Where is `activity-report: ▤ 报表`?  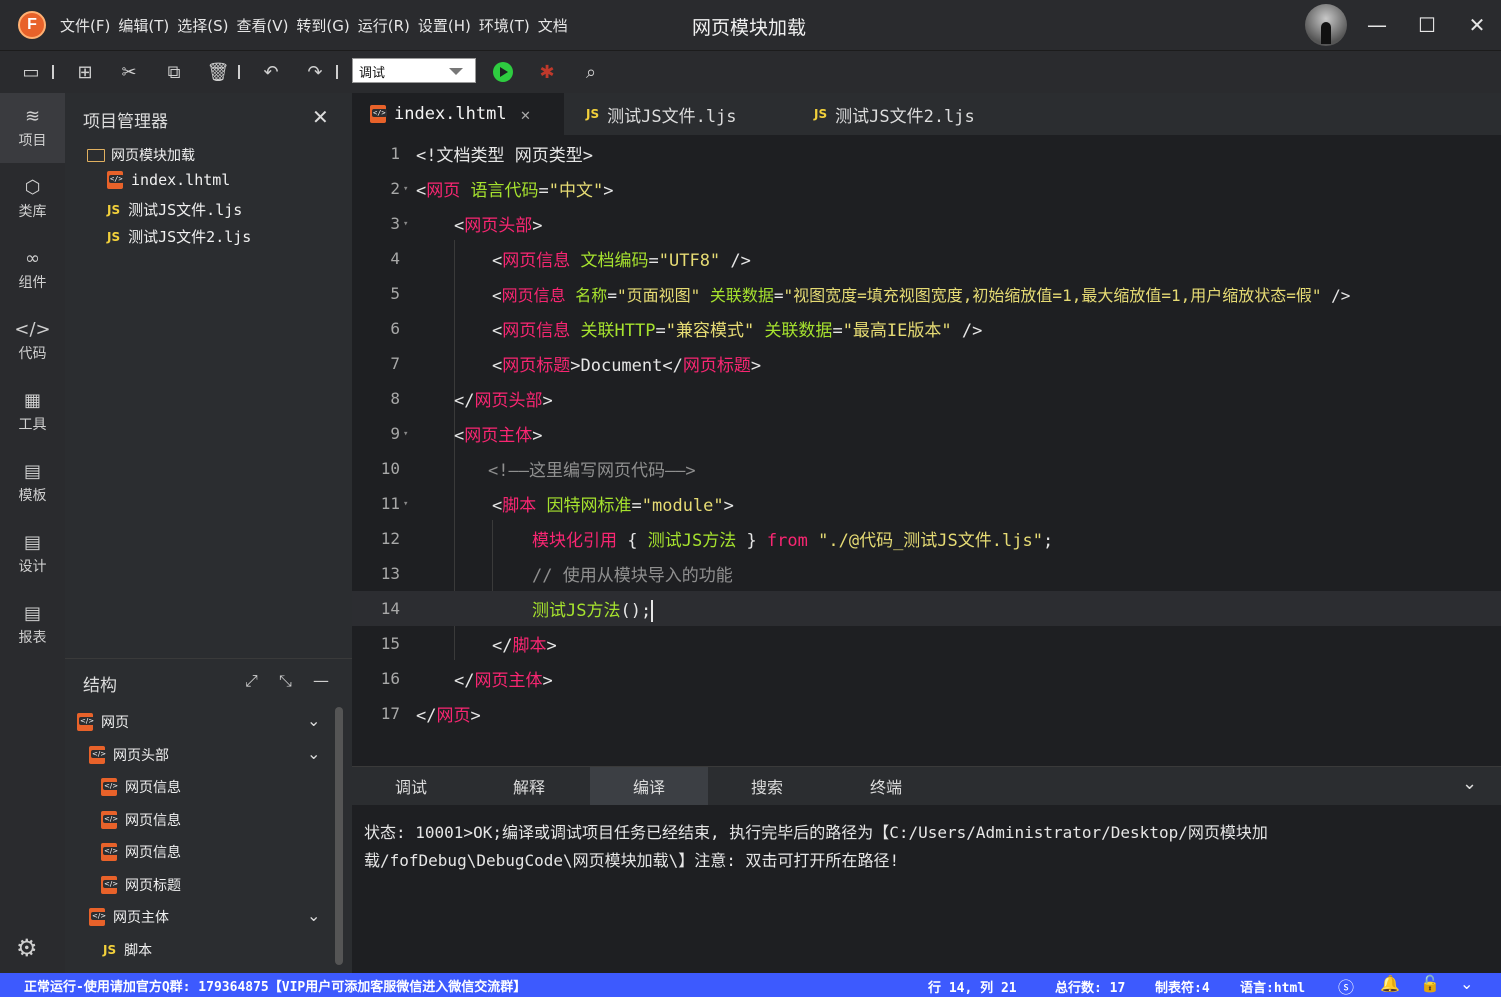 activity-report: ▤ 报表 is located at coordinates (32, 625).